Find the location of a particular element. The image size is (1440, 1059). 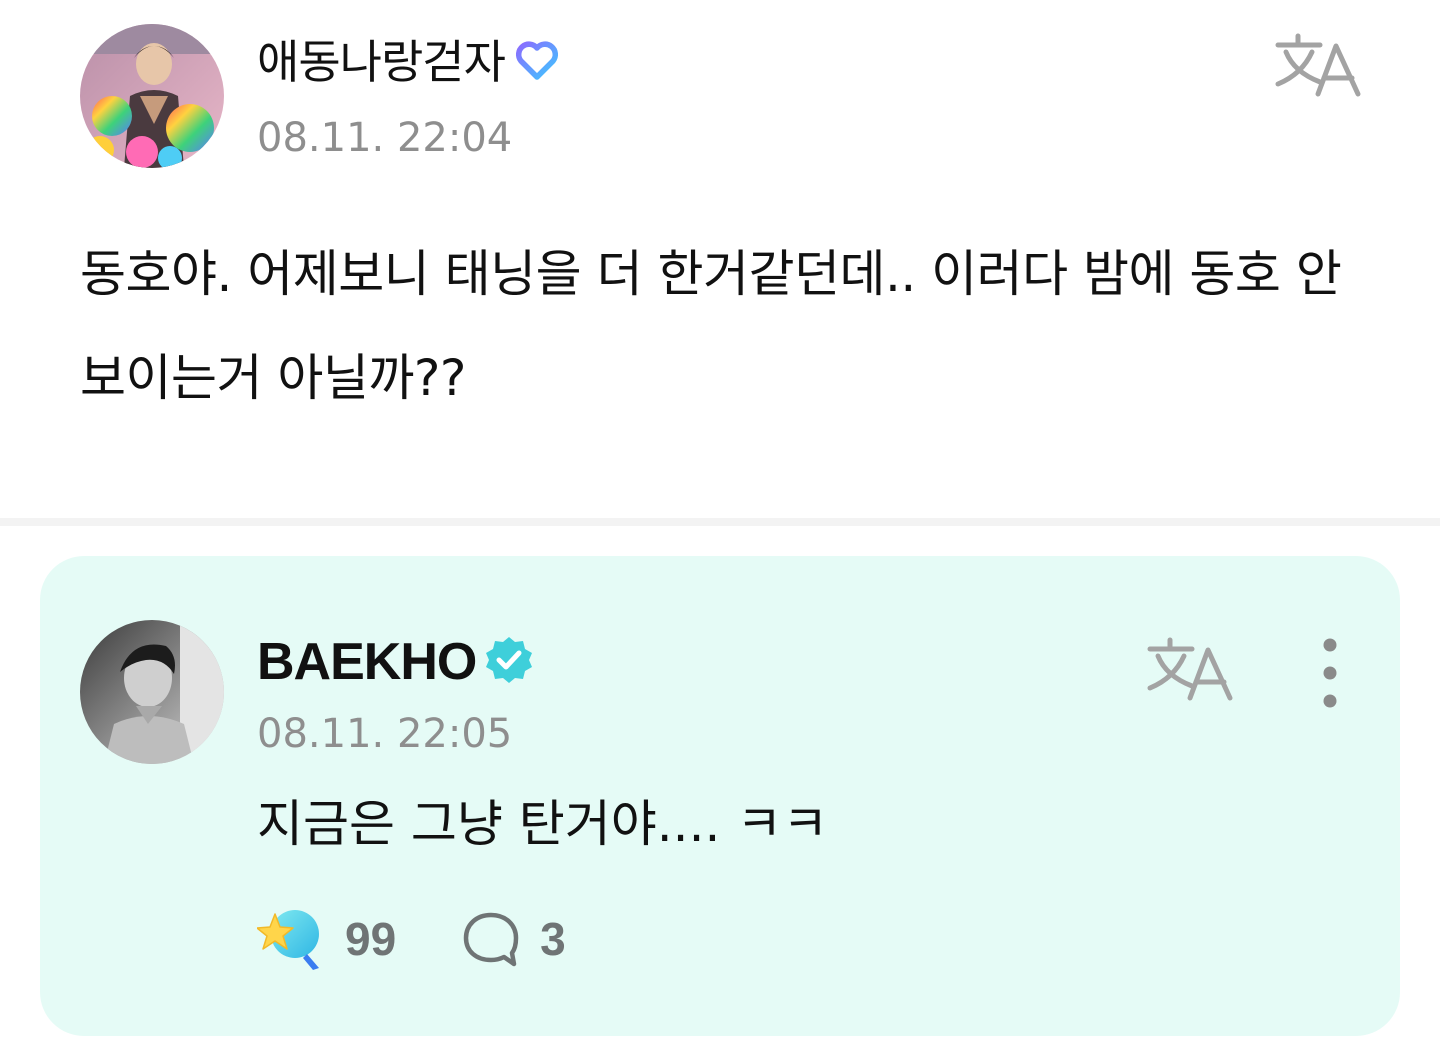

user-avatar is located at coordinates (152, 96).